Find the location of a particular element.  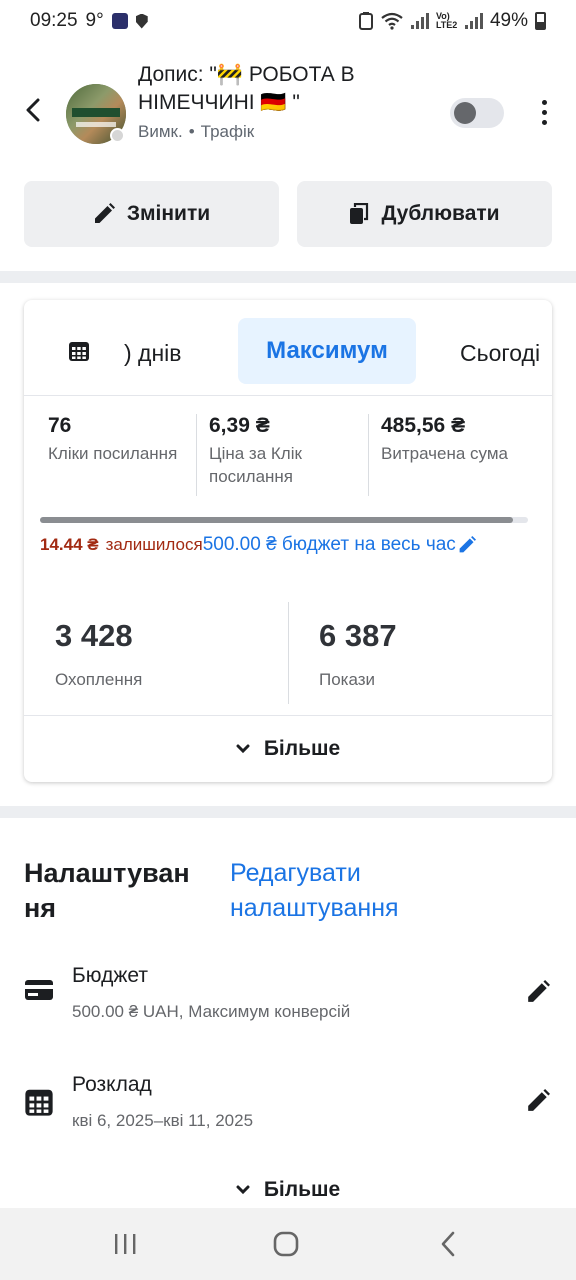

duplicate-button: Дублювати is located at coordinates (424, 214).